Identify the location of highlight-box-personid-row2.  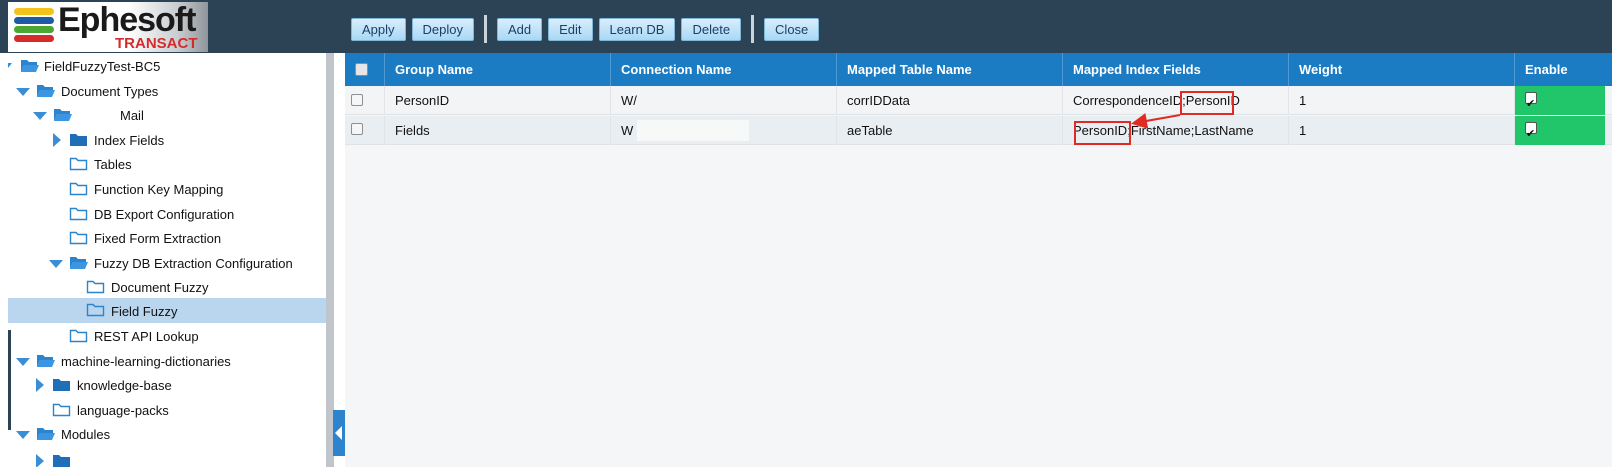
(1102, 133).